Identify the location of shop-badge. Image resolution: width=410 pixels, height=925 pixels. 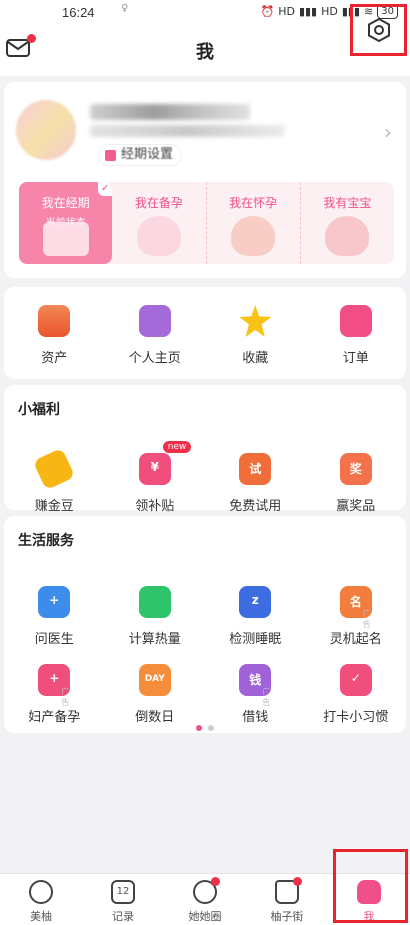
(297, 881).